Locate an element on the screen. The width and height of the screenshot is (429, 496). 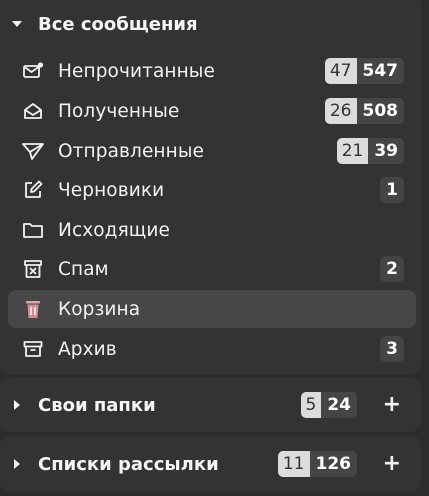
trash-icon is located at coordinates (33, 309).